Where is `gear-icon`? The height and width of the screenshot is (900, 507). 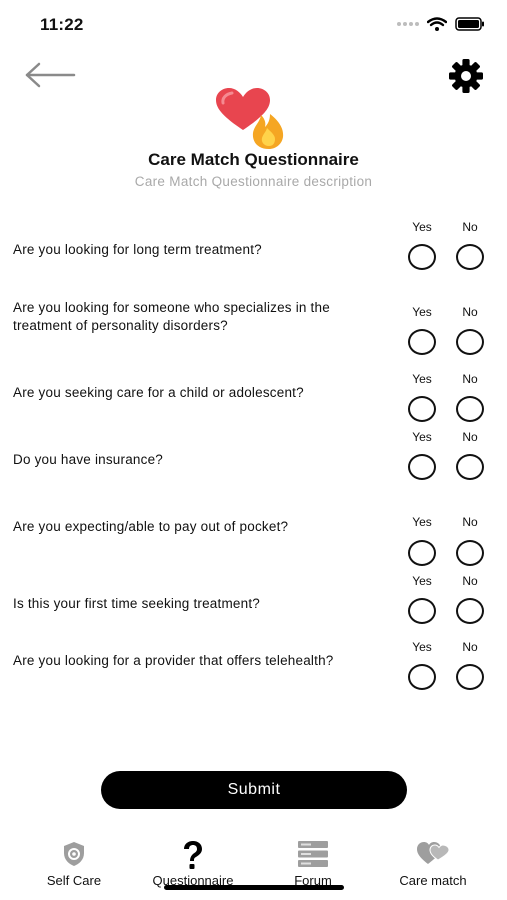 gear-icon is located at coordinates (466, 76).